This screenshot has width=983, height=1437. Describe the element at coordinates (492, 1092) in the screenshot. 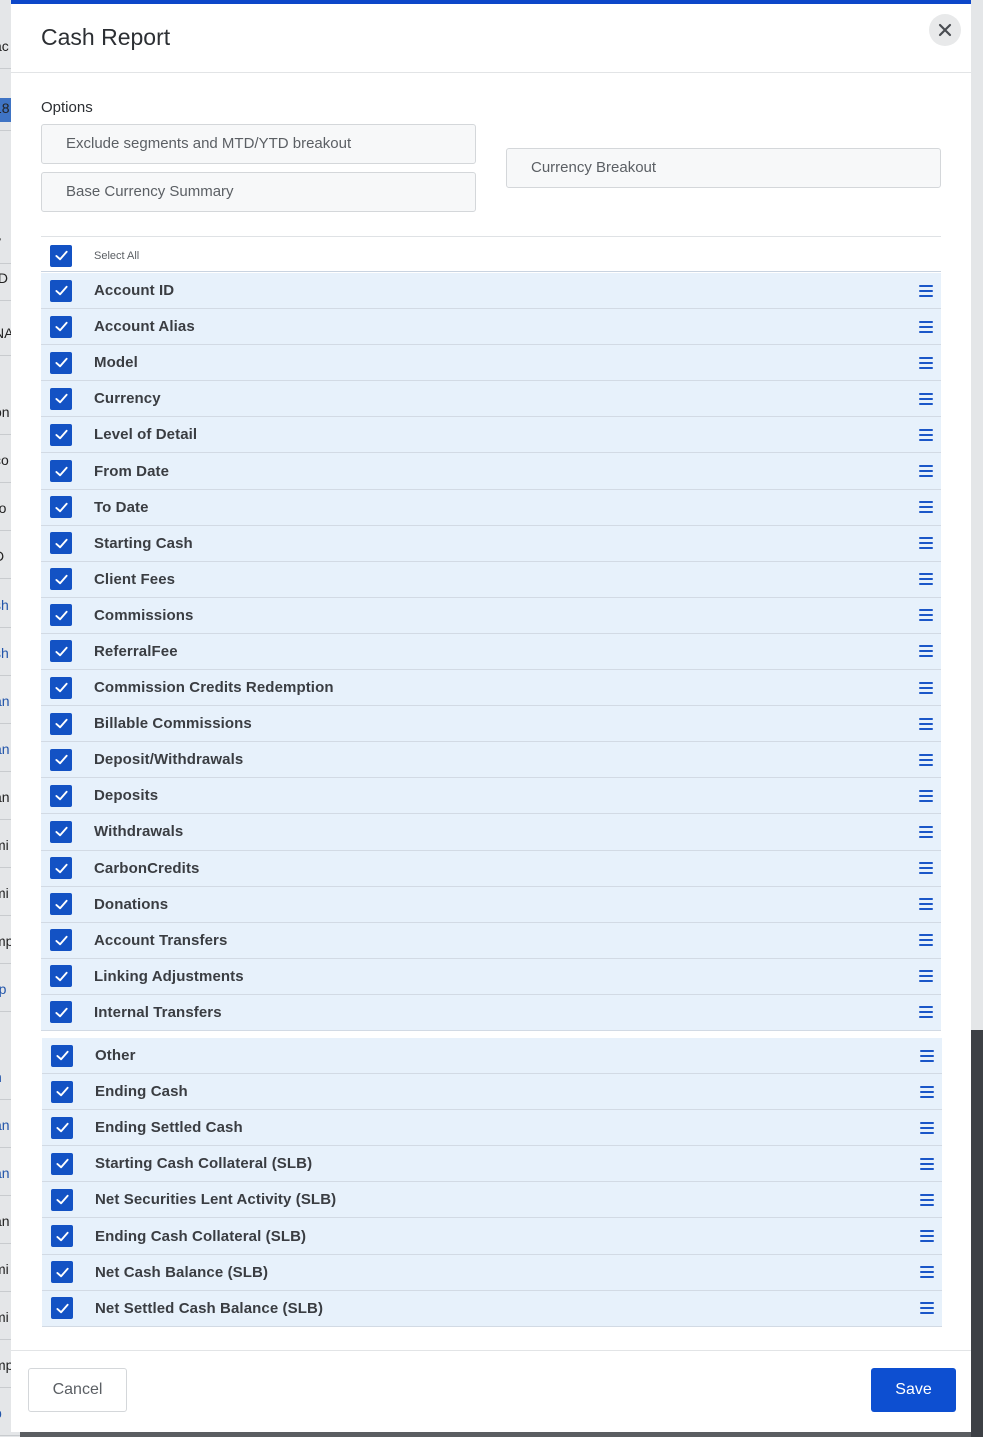

I see `column-row: Ending Cash` at that location.